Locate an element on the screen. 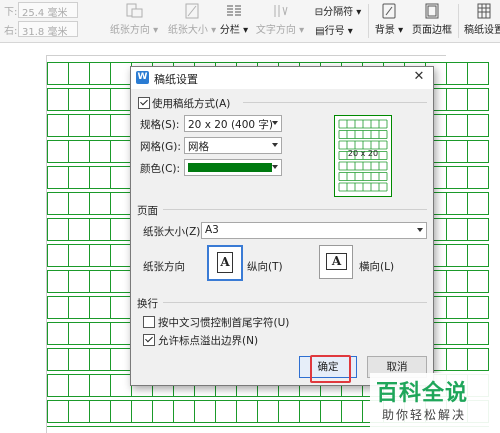 This screenshot has height=433, width=500. separator-text: 分隔符 ▾ is located at coordinates (342, 12).